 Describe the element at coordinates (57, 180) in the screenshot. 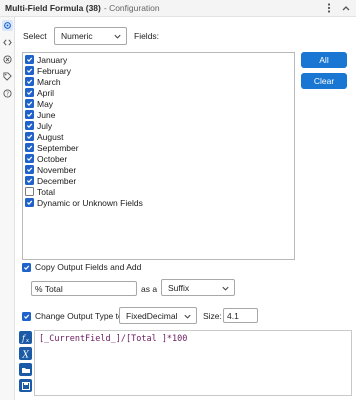

I see `field-label: December` at that location.